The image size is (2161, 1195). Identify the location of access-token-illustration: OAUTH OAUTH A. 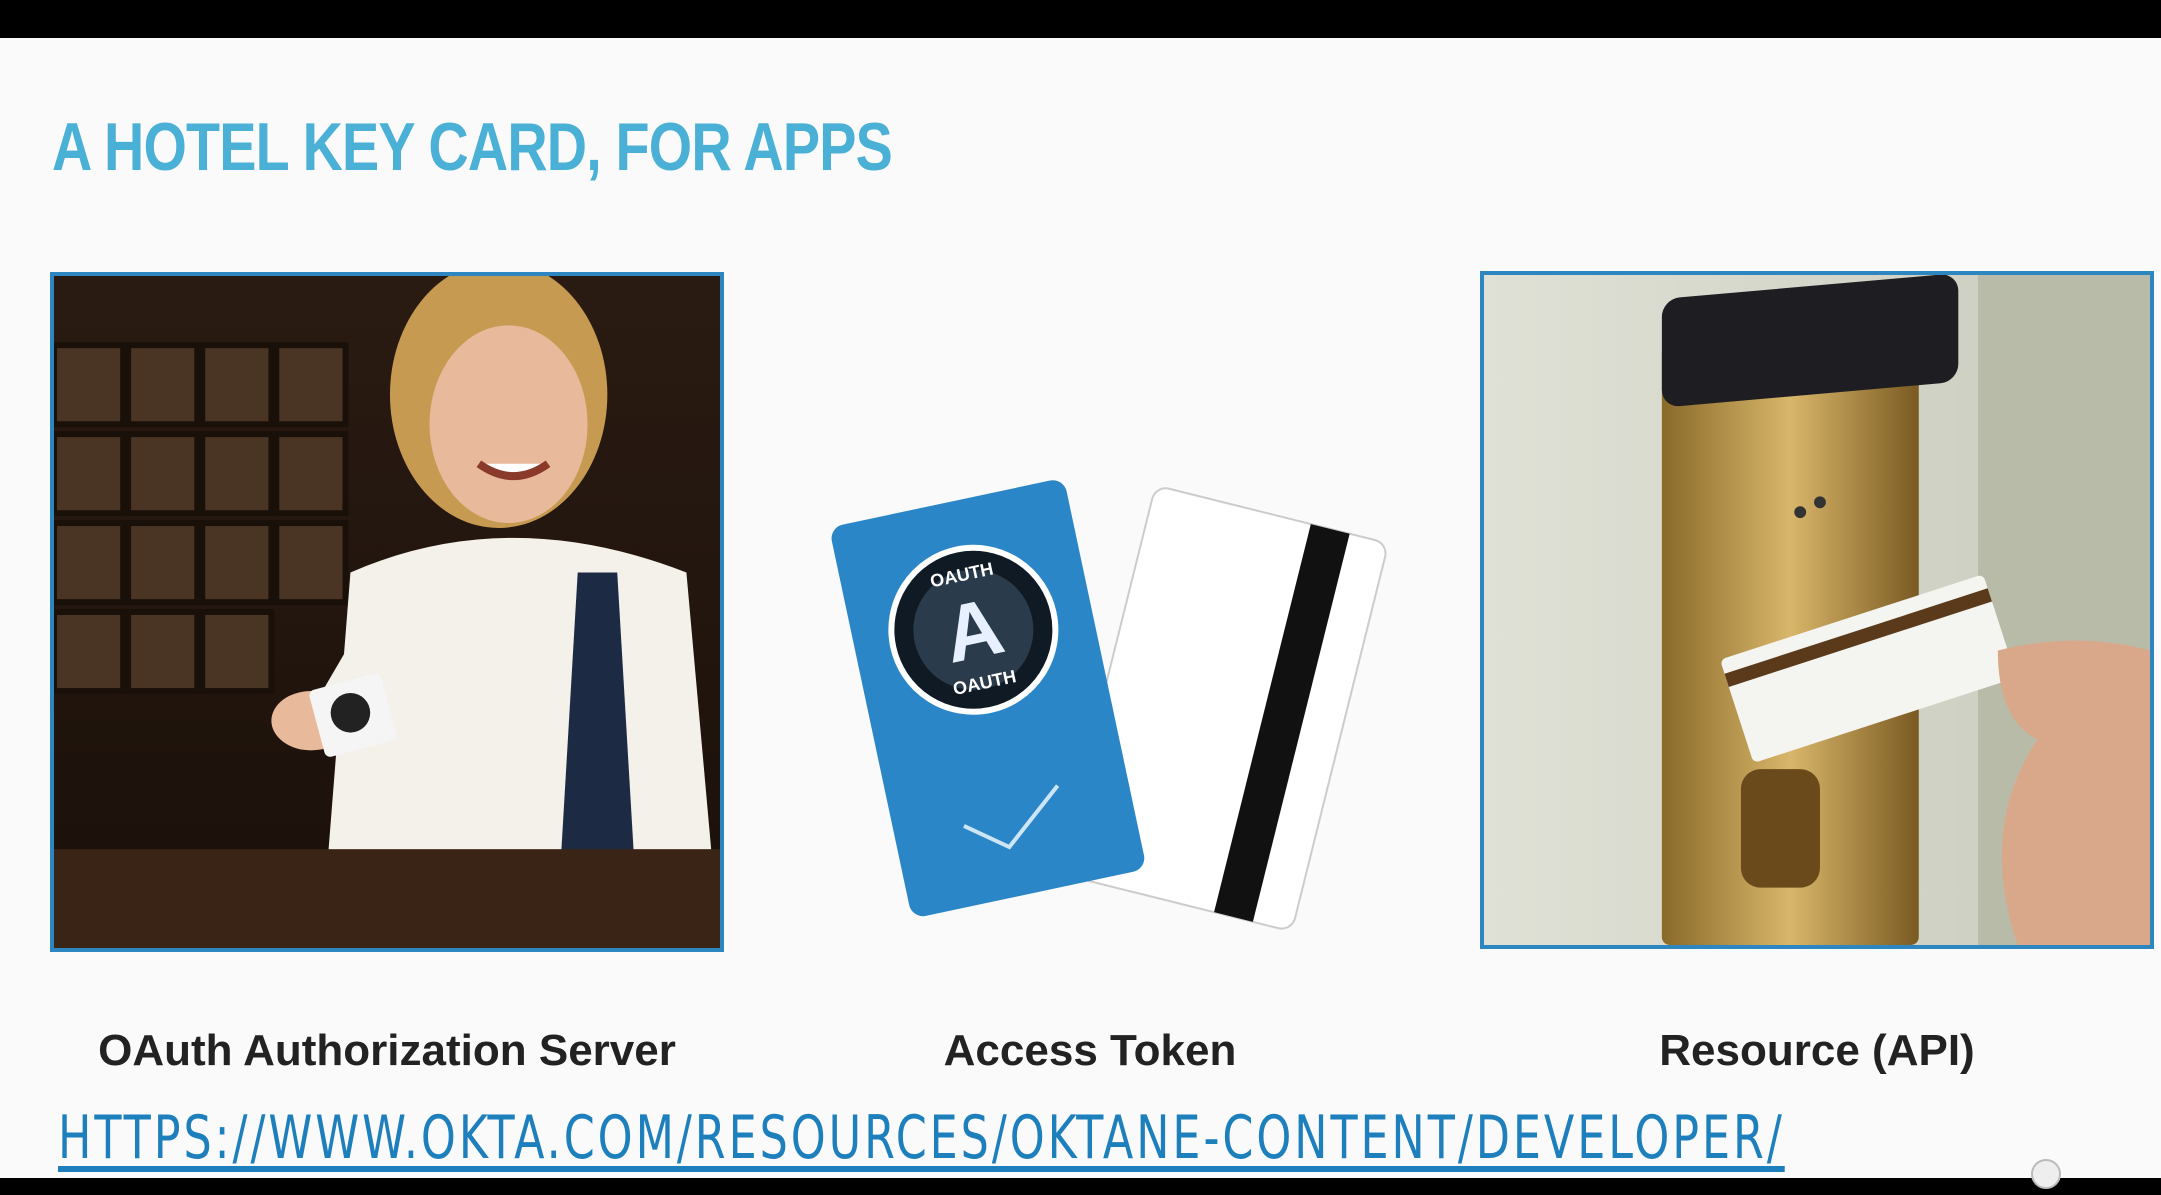
(1110, 708).